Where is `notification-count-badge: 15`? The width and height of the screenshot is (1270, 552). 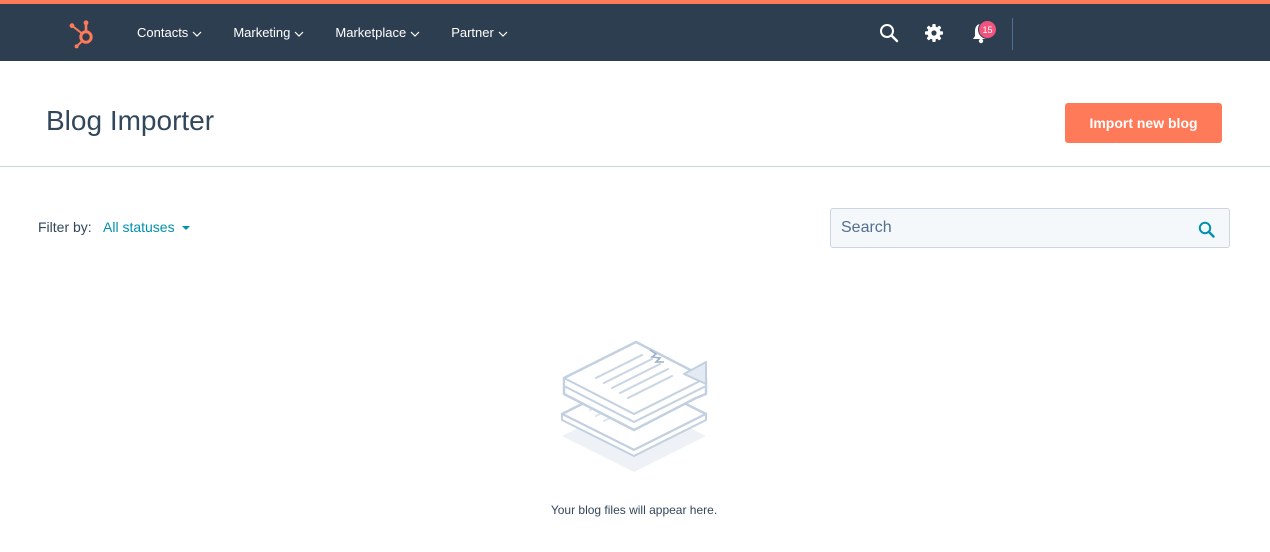
notification-count-badge: 15 is located at coordinates (987, 29).